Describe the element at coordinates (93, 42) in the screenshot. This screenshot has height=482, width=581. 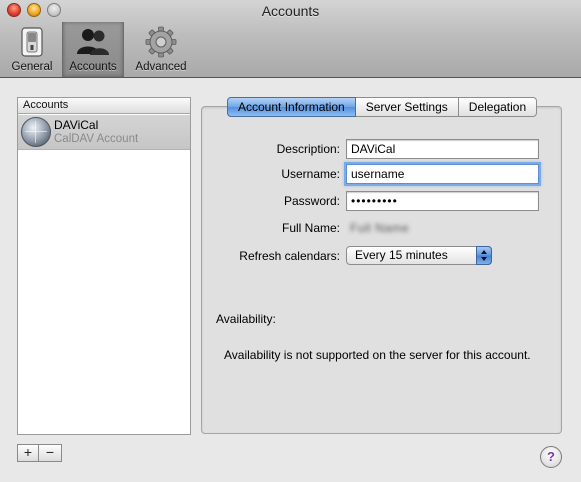
I see `accounts-people-icon` at that location.